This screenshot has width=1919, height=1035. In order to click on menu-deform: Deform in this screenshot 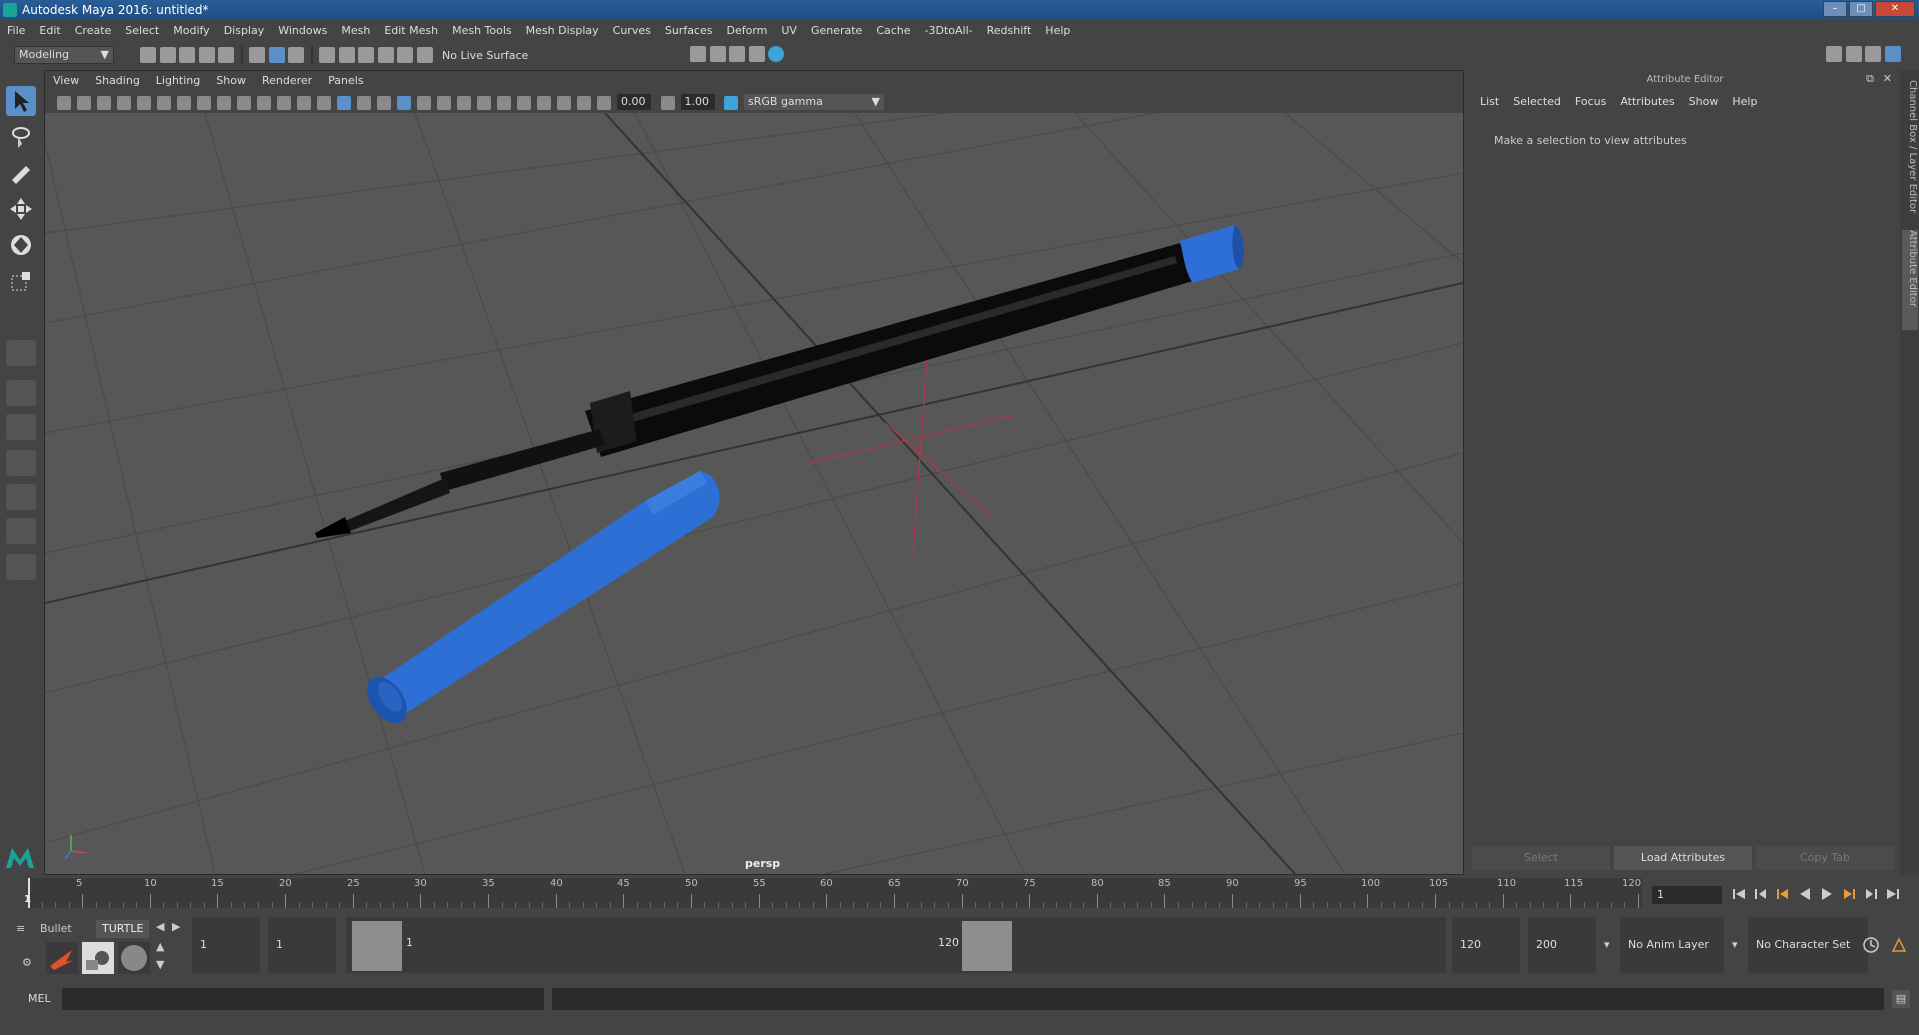, I will do `click(746, 31)`.